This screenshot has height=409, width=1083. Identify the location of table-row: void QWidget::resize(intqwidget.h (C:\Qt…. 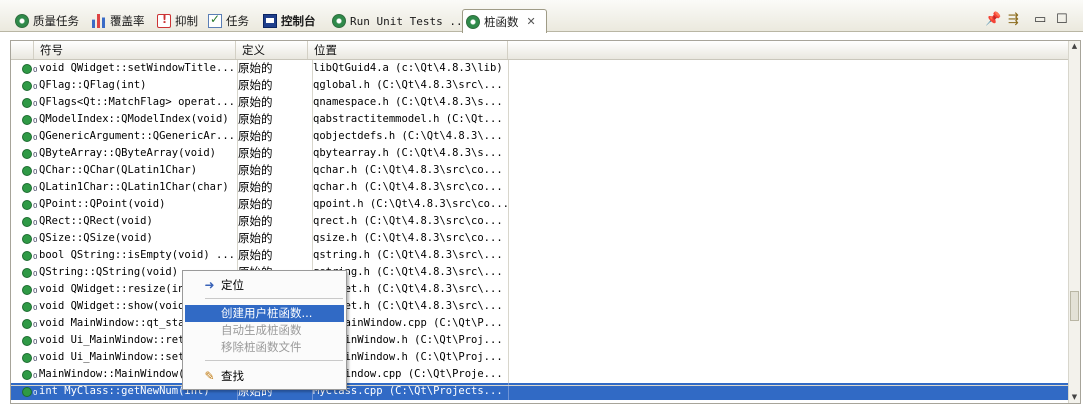
(540, 289).